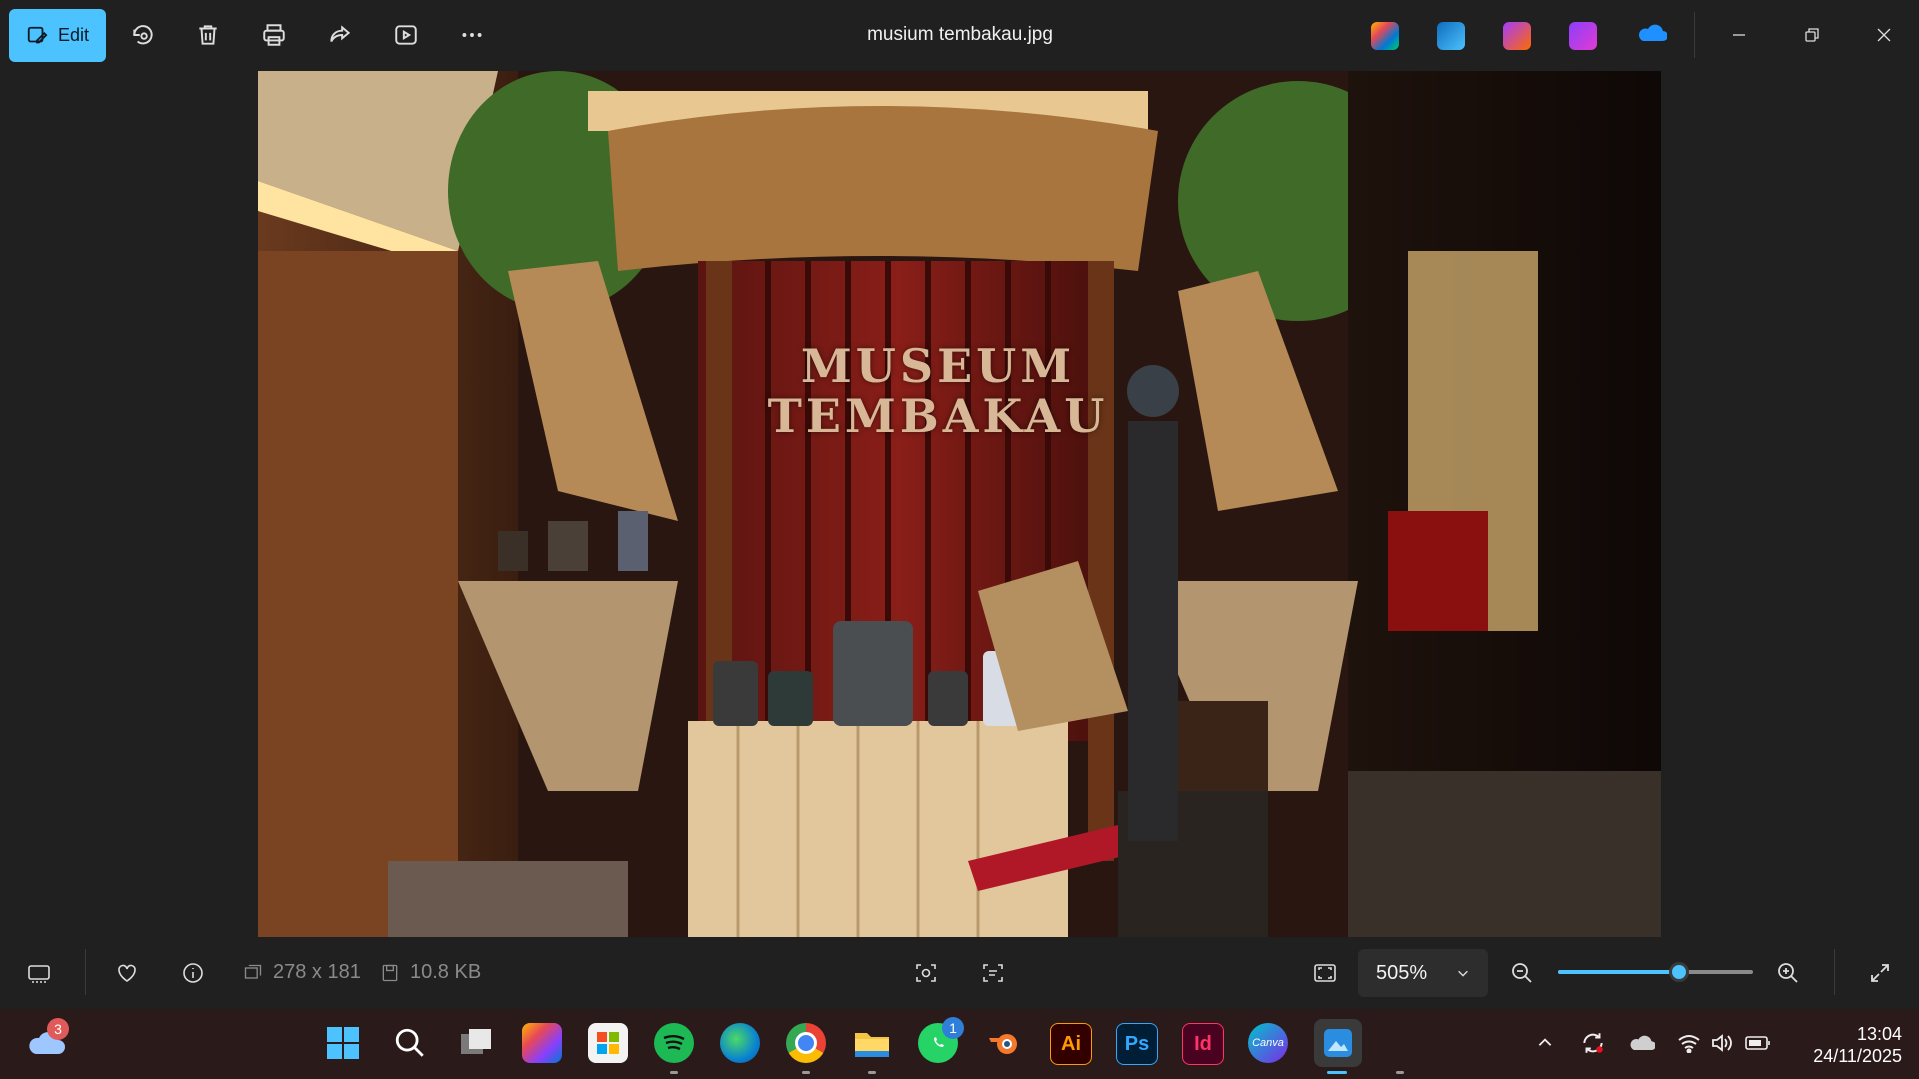 Image resolution: width=1919 pixels, height=1079 pixels. Describe the element at coordinates (872, 1072) in the screenshot. I see `explorer-running-indicator` at that location.